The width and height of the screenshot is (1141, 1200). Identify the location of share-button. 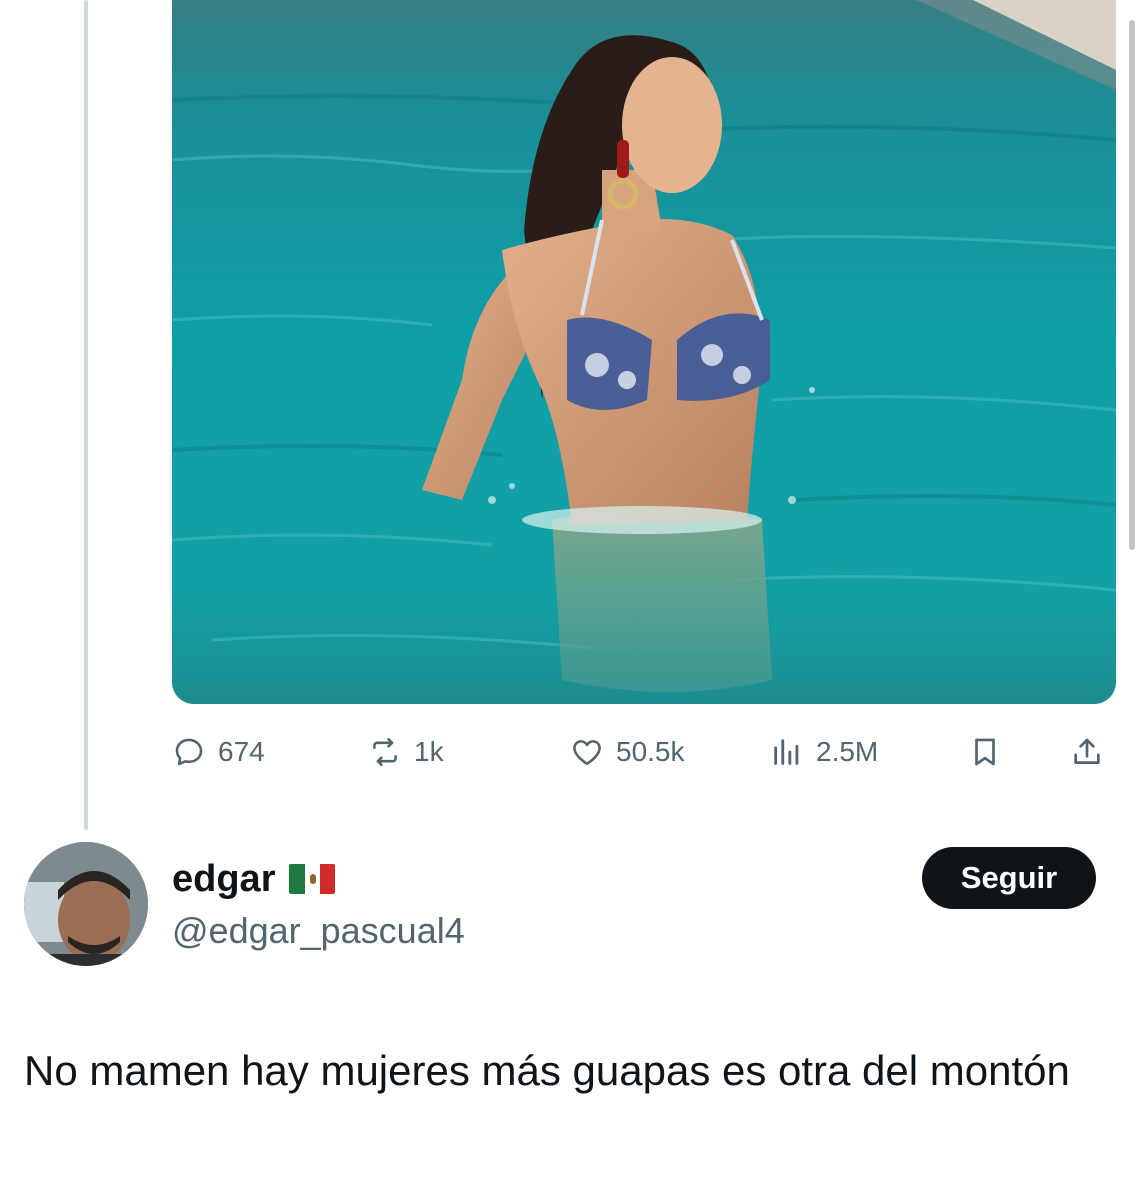
(1087, 752).